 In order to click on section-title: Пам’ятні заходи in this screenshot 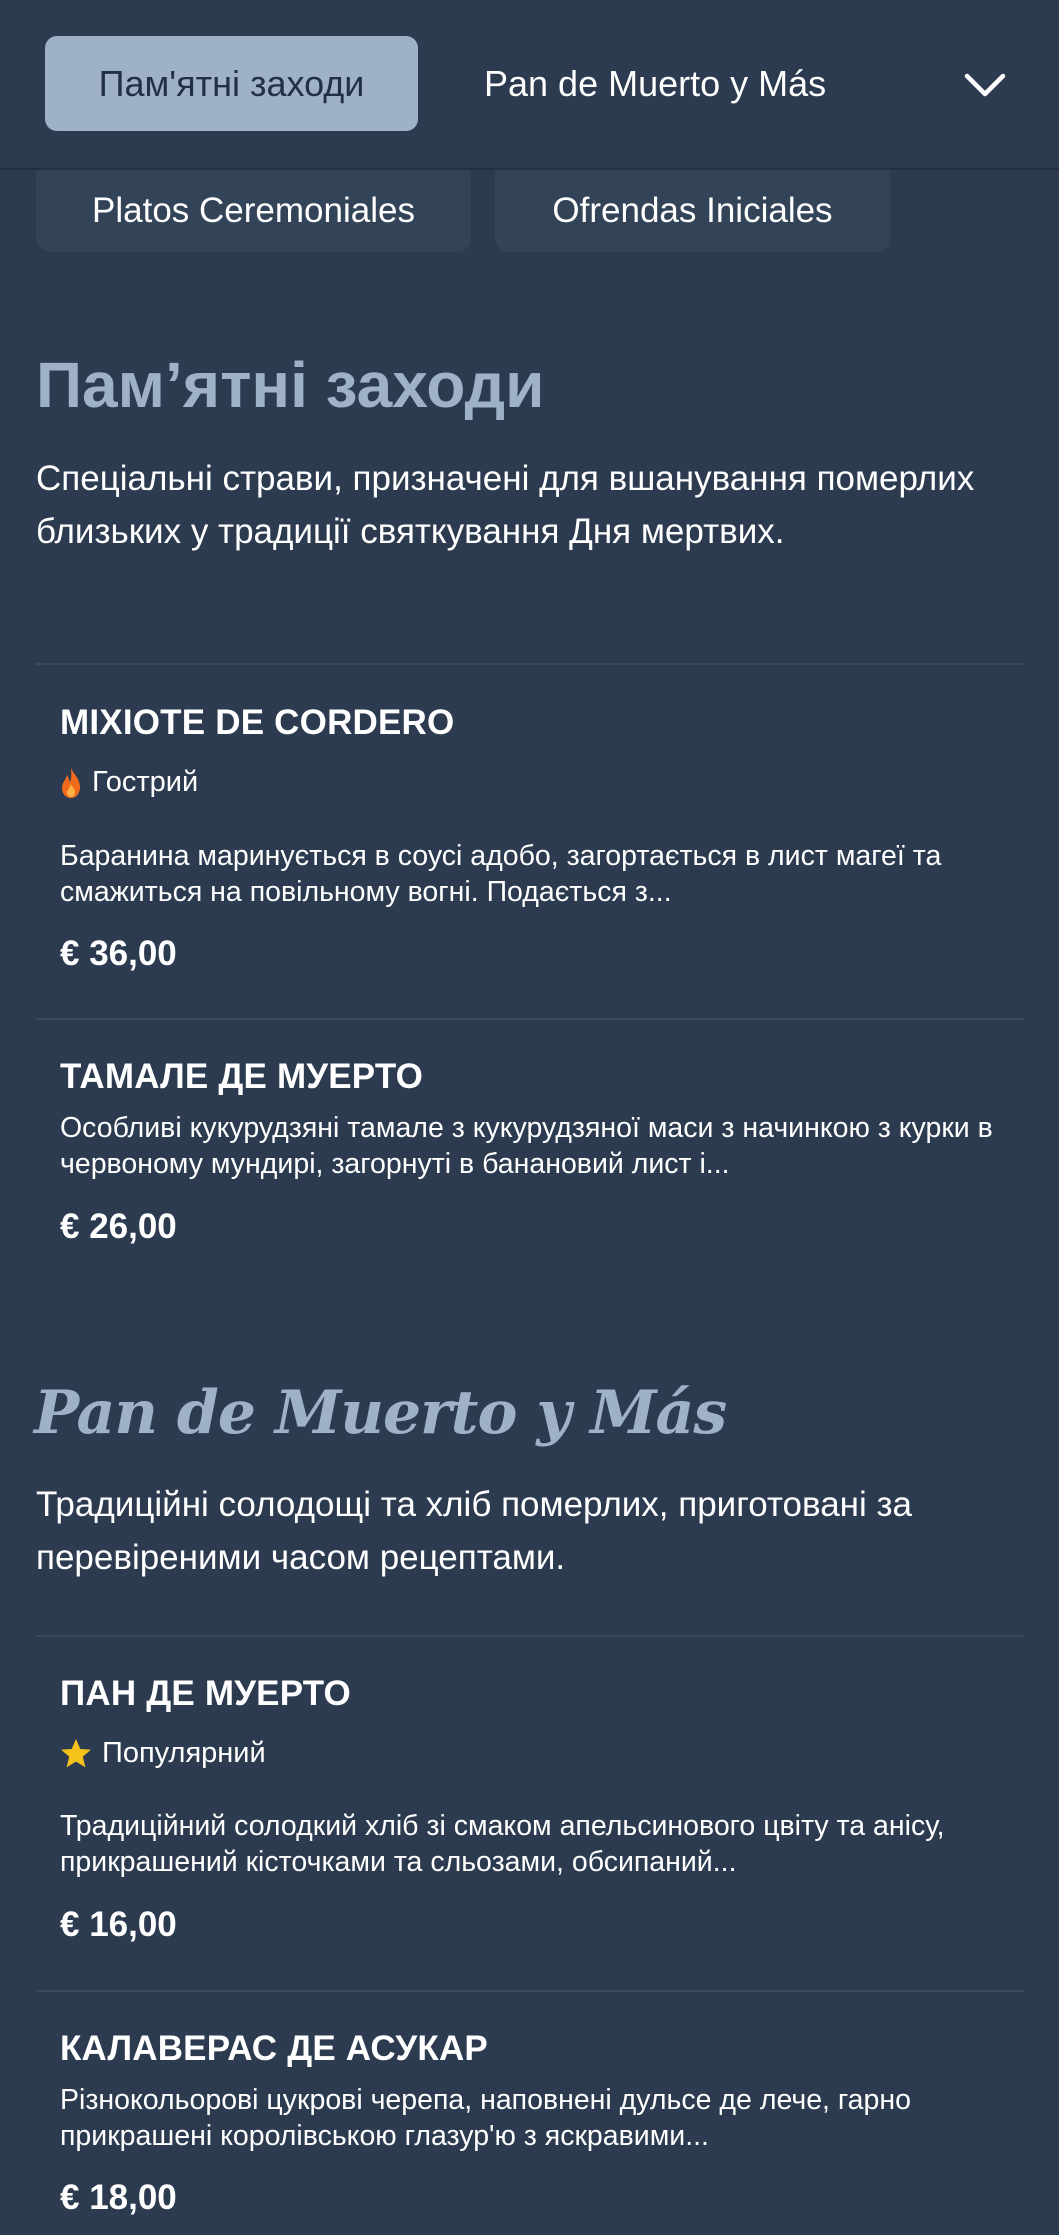, I will do `click(290, 385)`.